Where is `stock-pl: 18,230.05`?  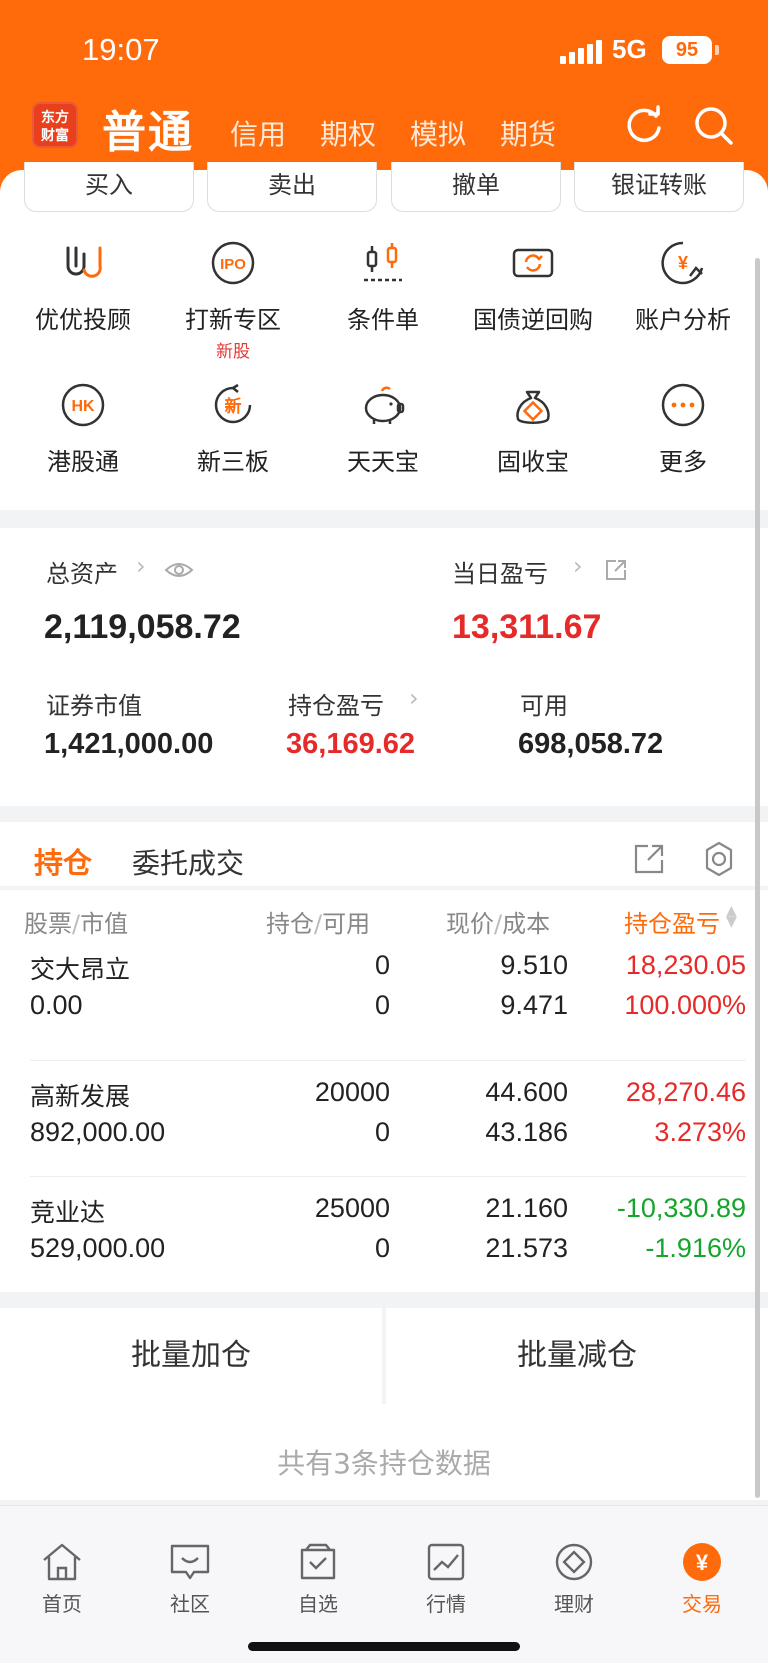
stock-pl: 18,230.05 is located at coordinates (685, 965).